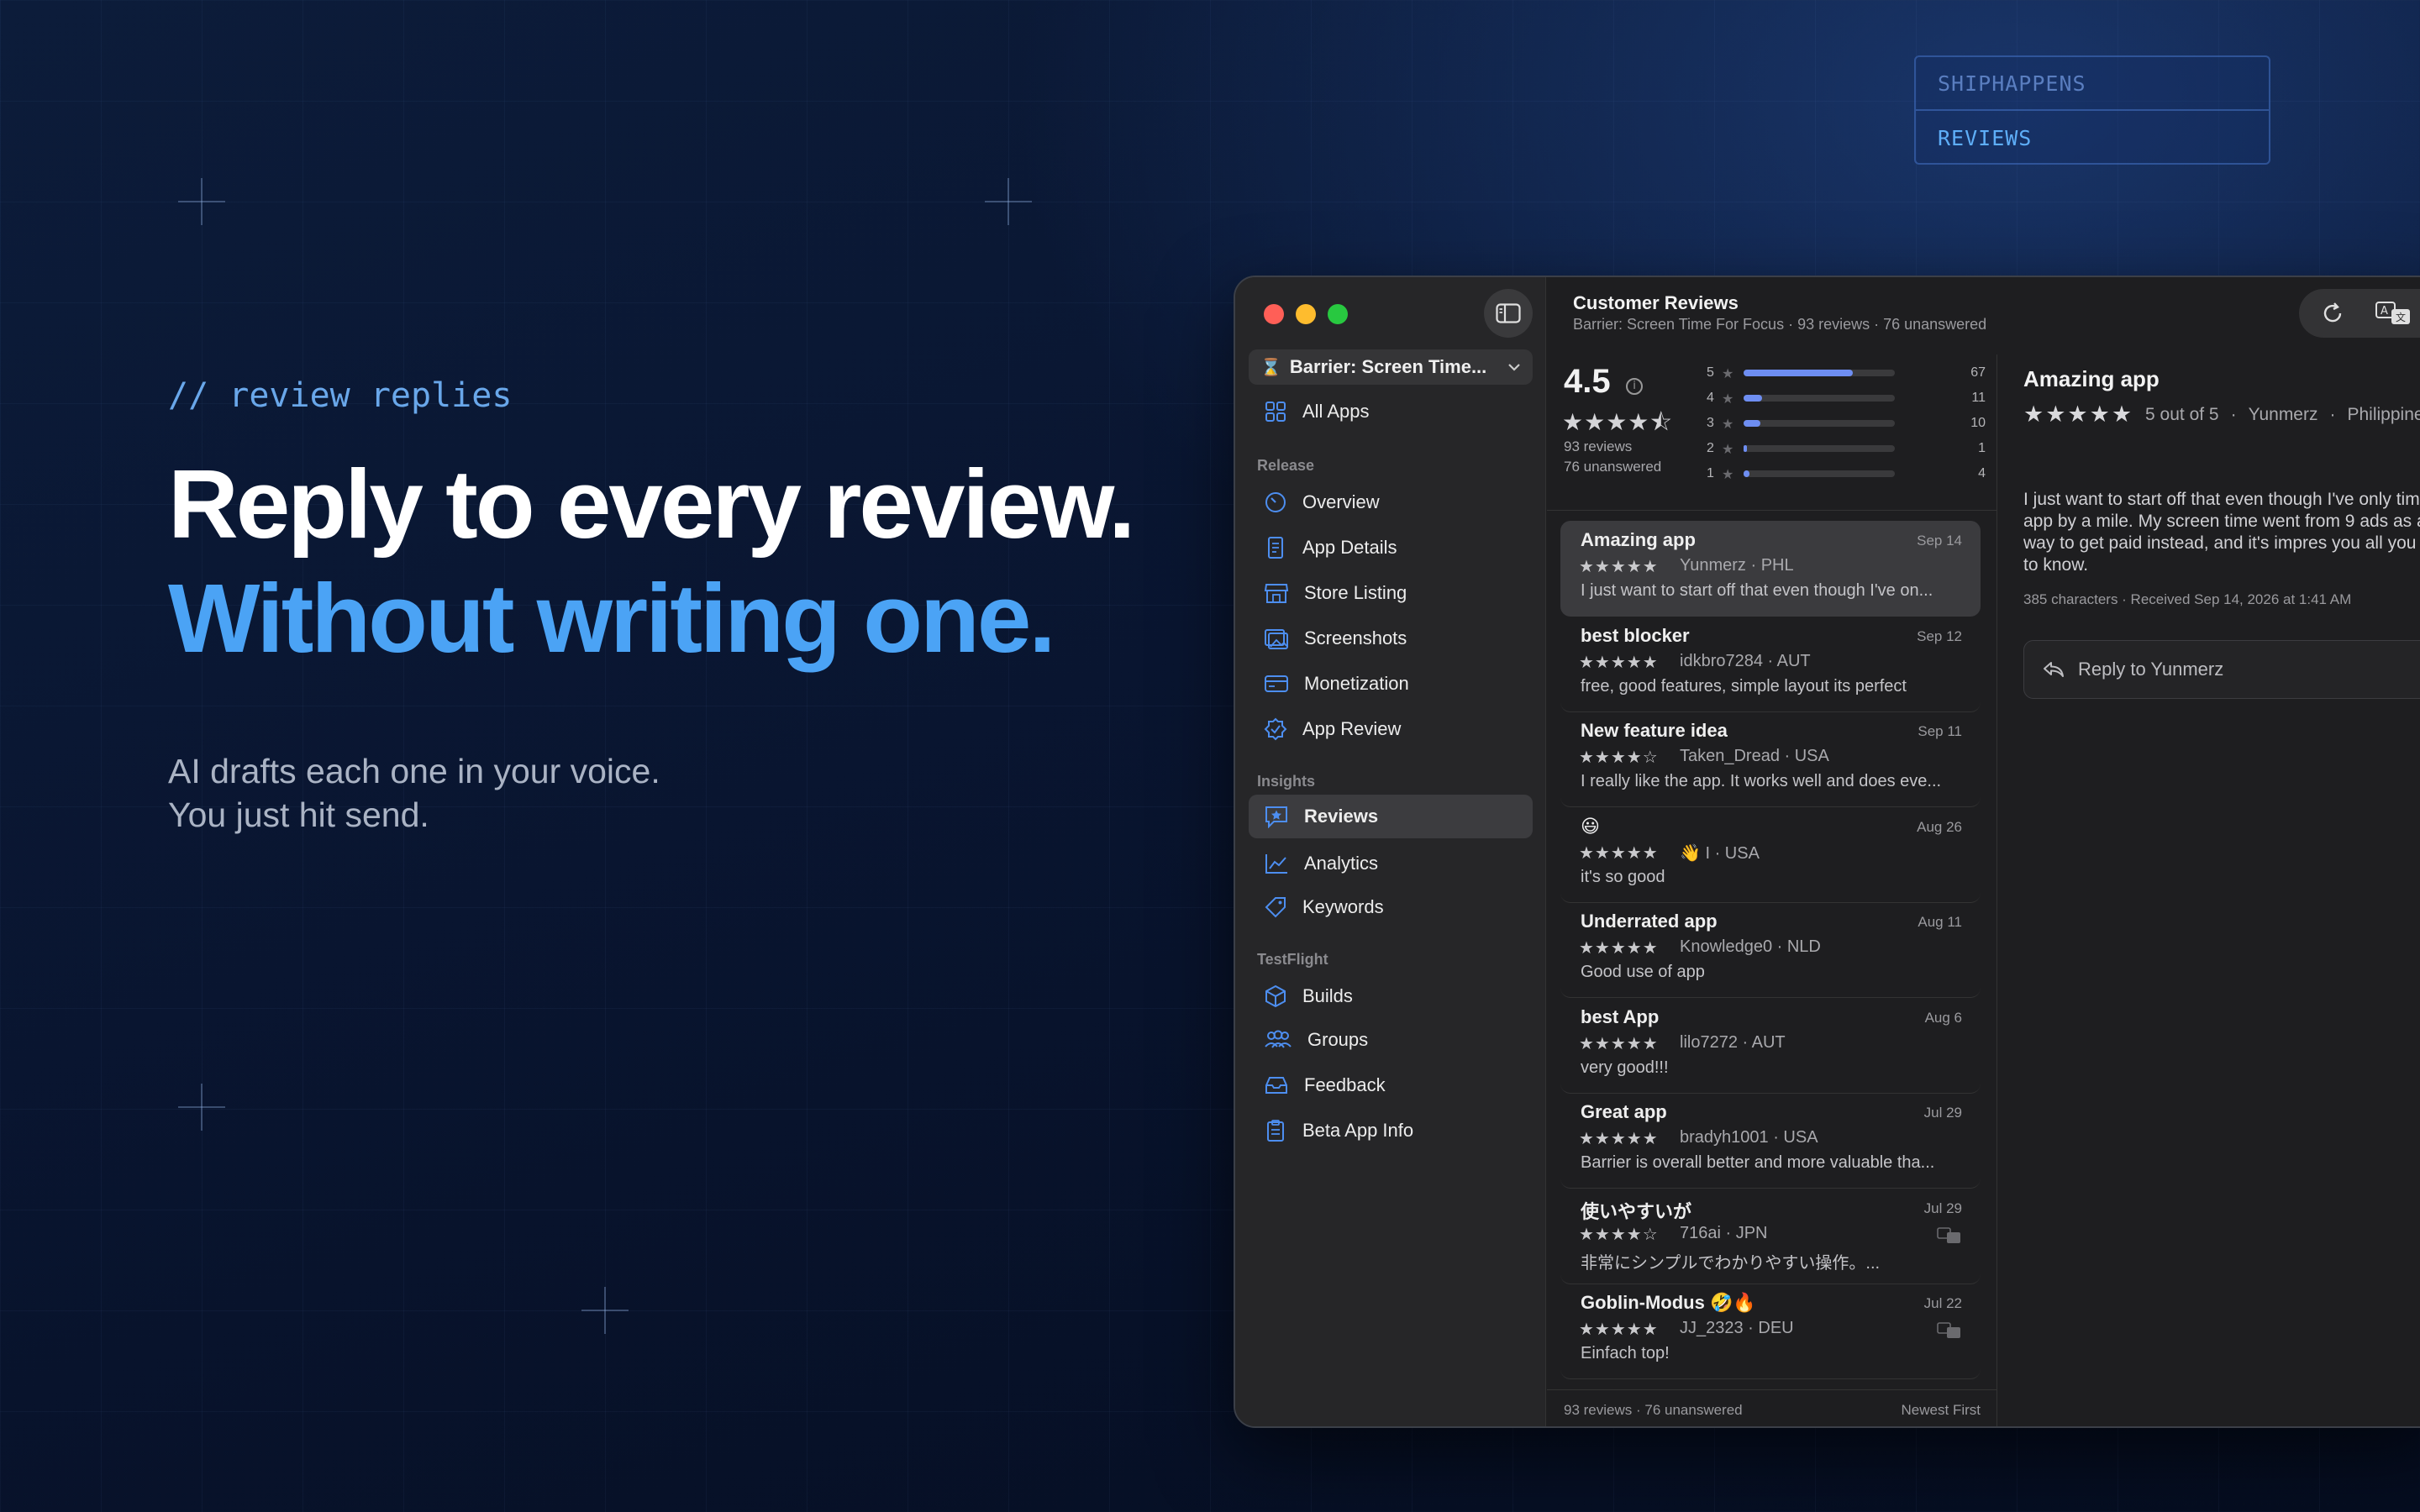 This screenshot has width=2420, height=1512. I want to click on svg-text: 文, so click(2401, 317).